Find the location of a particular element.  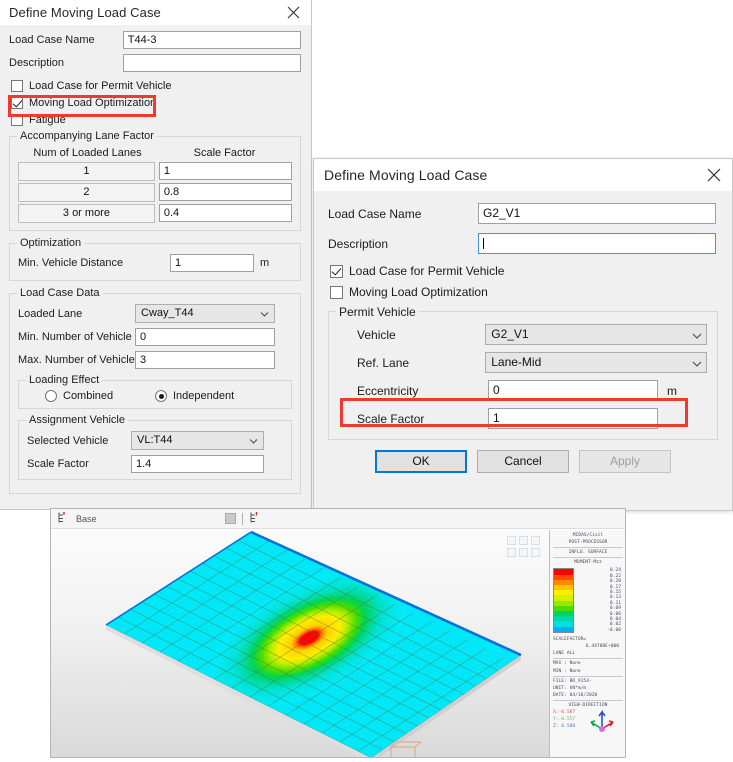

loaded-lane-row: Loaded Lane Cway_T44 is located at coordinates (155, 313).